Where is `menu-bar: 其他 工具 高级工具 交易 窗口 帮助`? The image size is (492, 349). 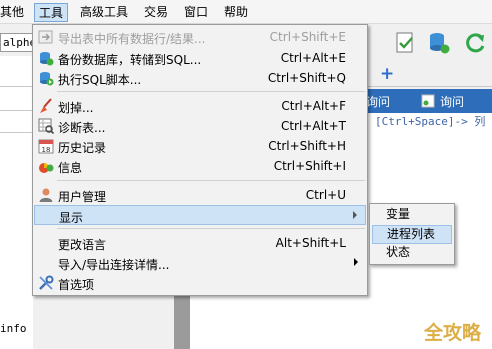
menu-bar: 其他 工具 高级工具 交易 窗口 帮助 is located at coordinates (246, 12).